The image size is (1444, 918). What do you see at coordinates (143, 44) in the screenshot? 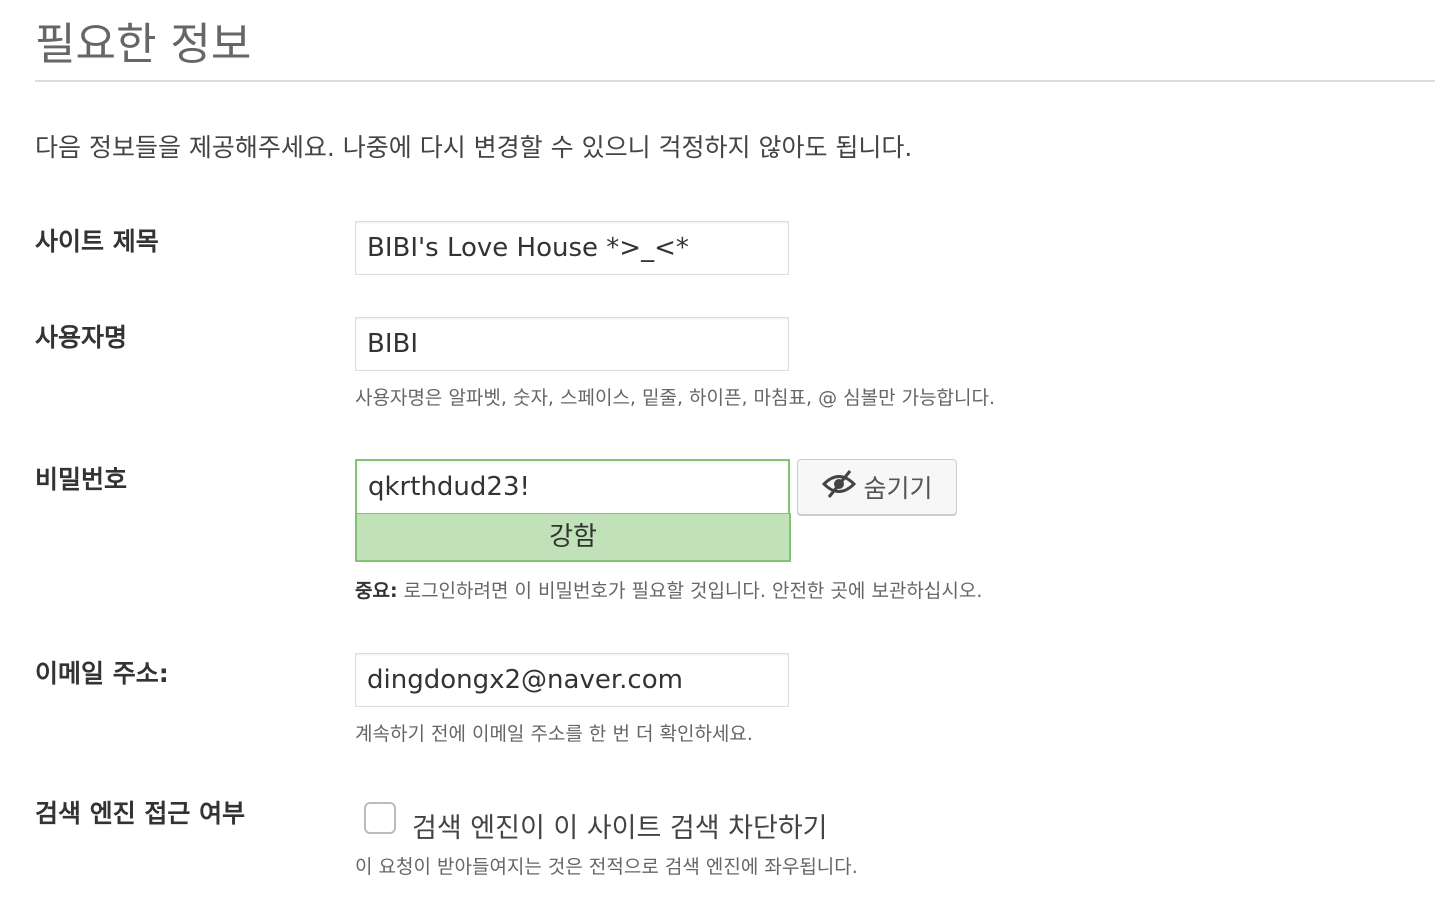
I see `page-title: 필요한 정보` at bounding box center [143, 44].